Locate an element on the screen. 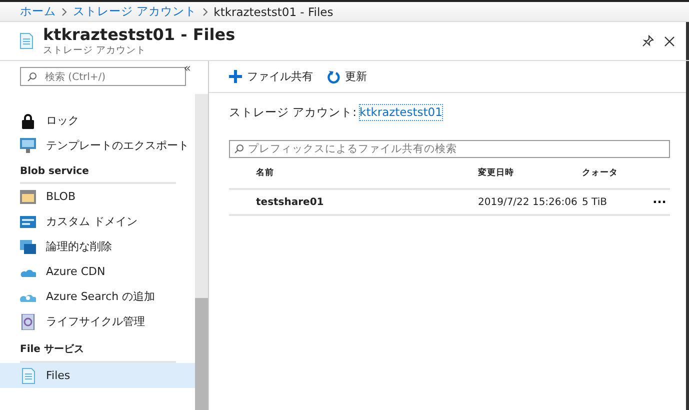 This screenshot has height=410, width=689. menu-item: Azure Search の追加 is located at coordinates (97, 296).